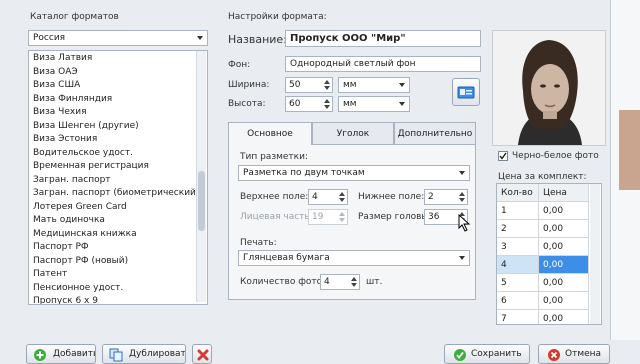  Describe the element at coordinates (309, 104) in the screenshot. I see `height-stepper: 60` at that location.